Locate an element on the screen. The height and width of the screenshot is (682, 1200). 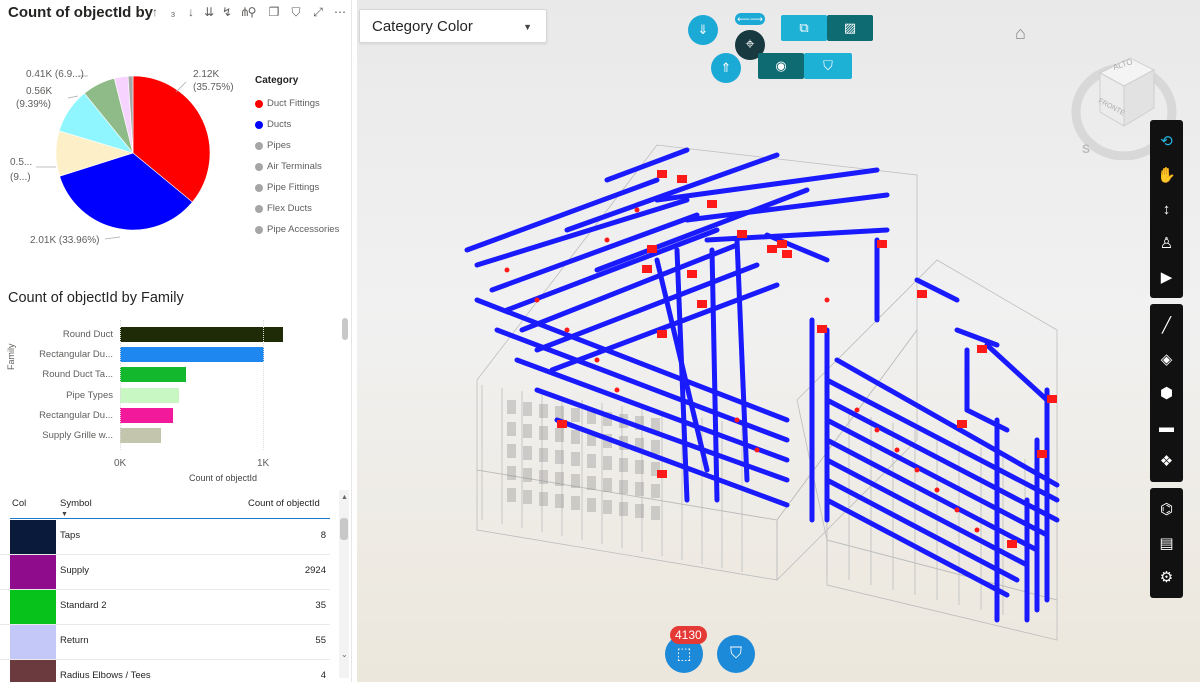
table-row: Standard 2 35 is located at coordinates (165, 607).